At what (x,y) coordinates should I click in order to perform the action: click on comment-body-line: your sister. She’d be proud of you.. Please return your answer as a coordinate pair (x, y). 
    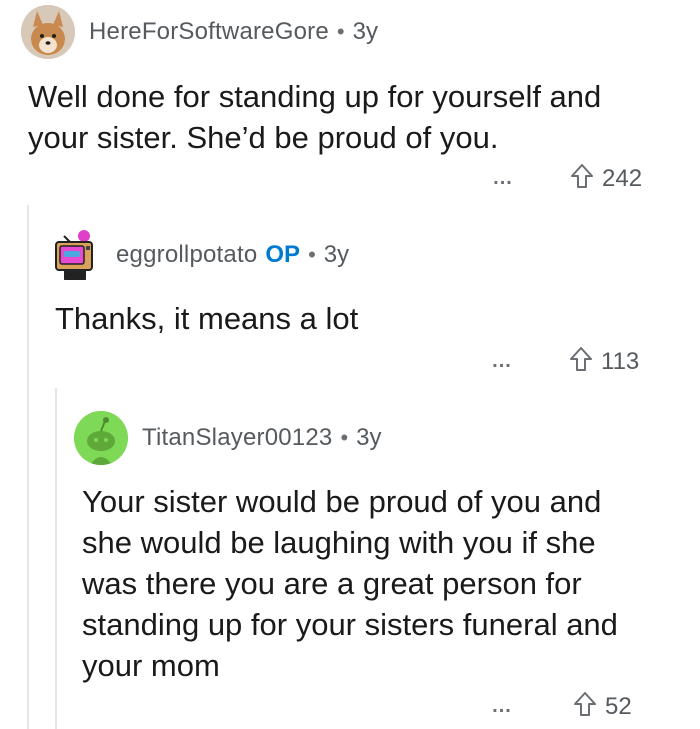
    Looking at the image, I should click on (263, 137).